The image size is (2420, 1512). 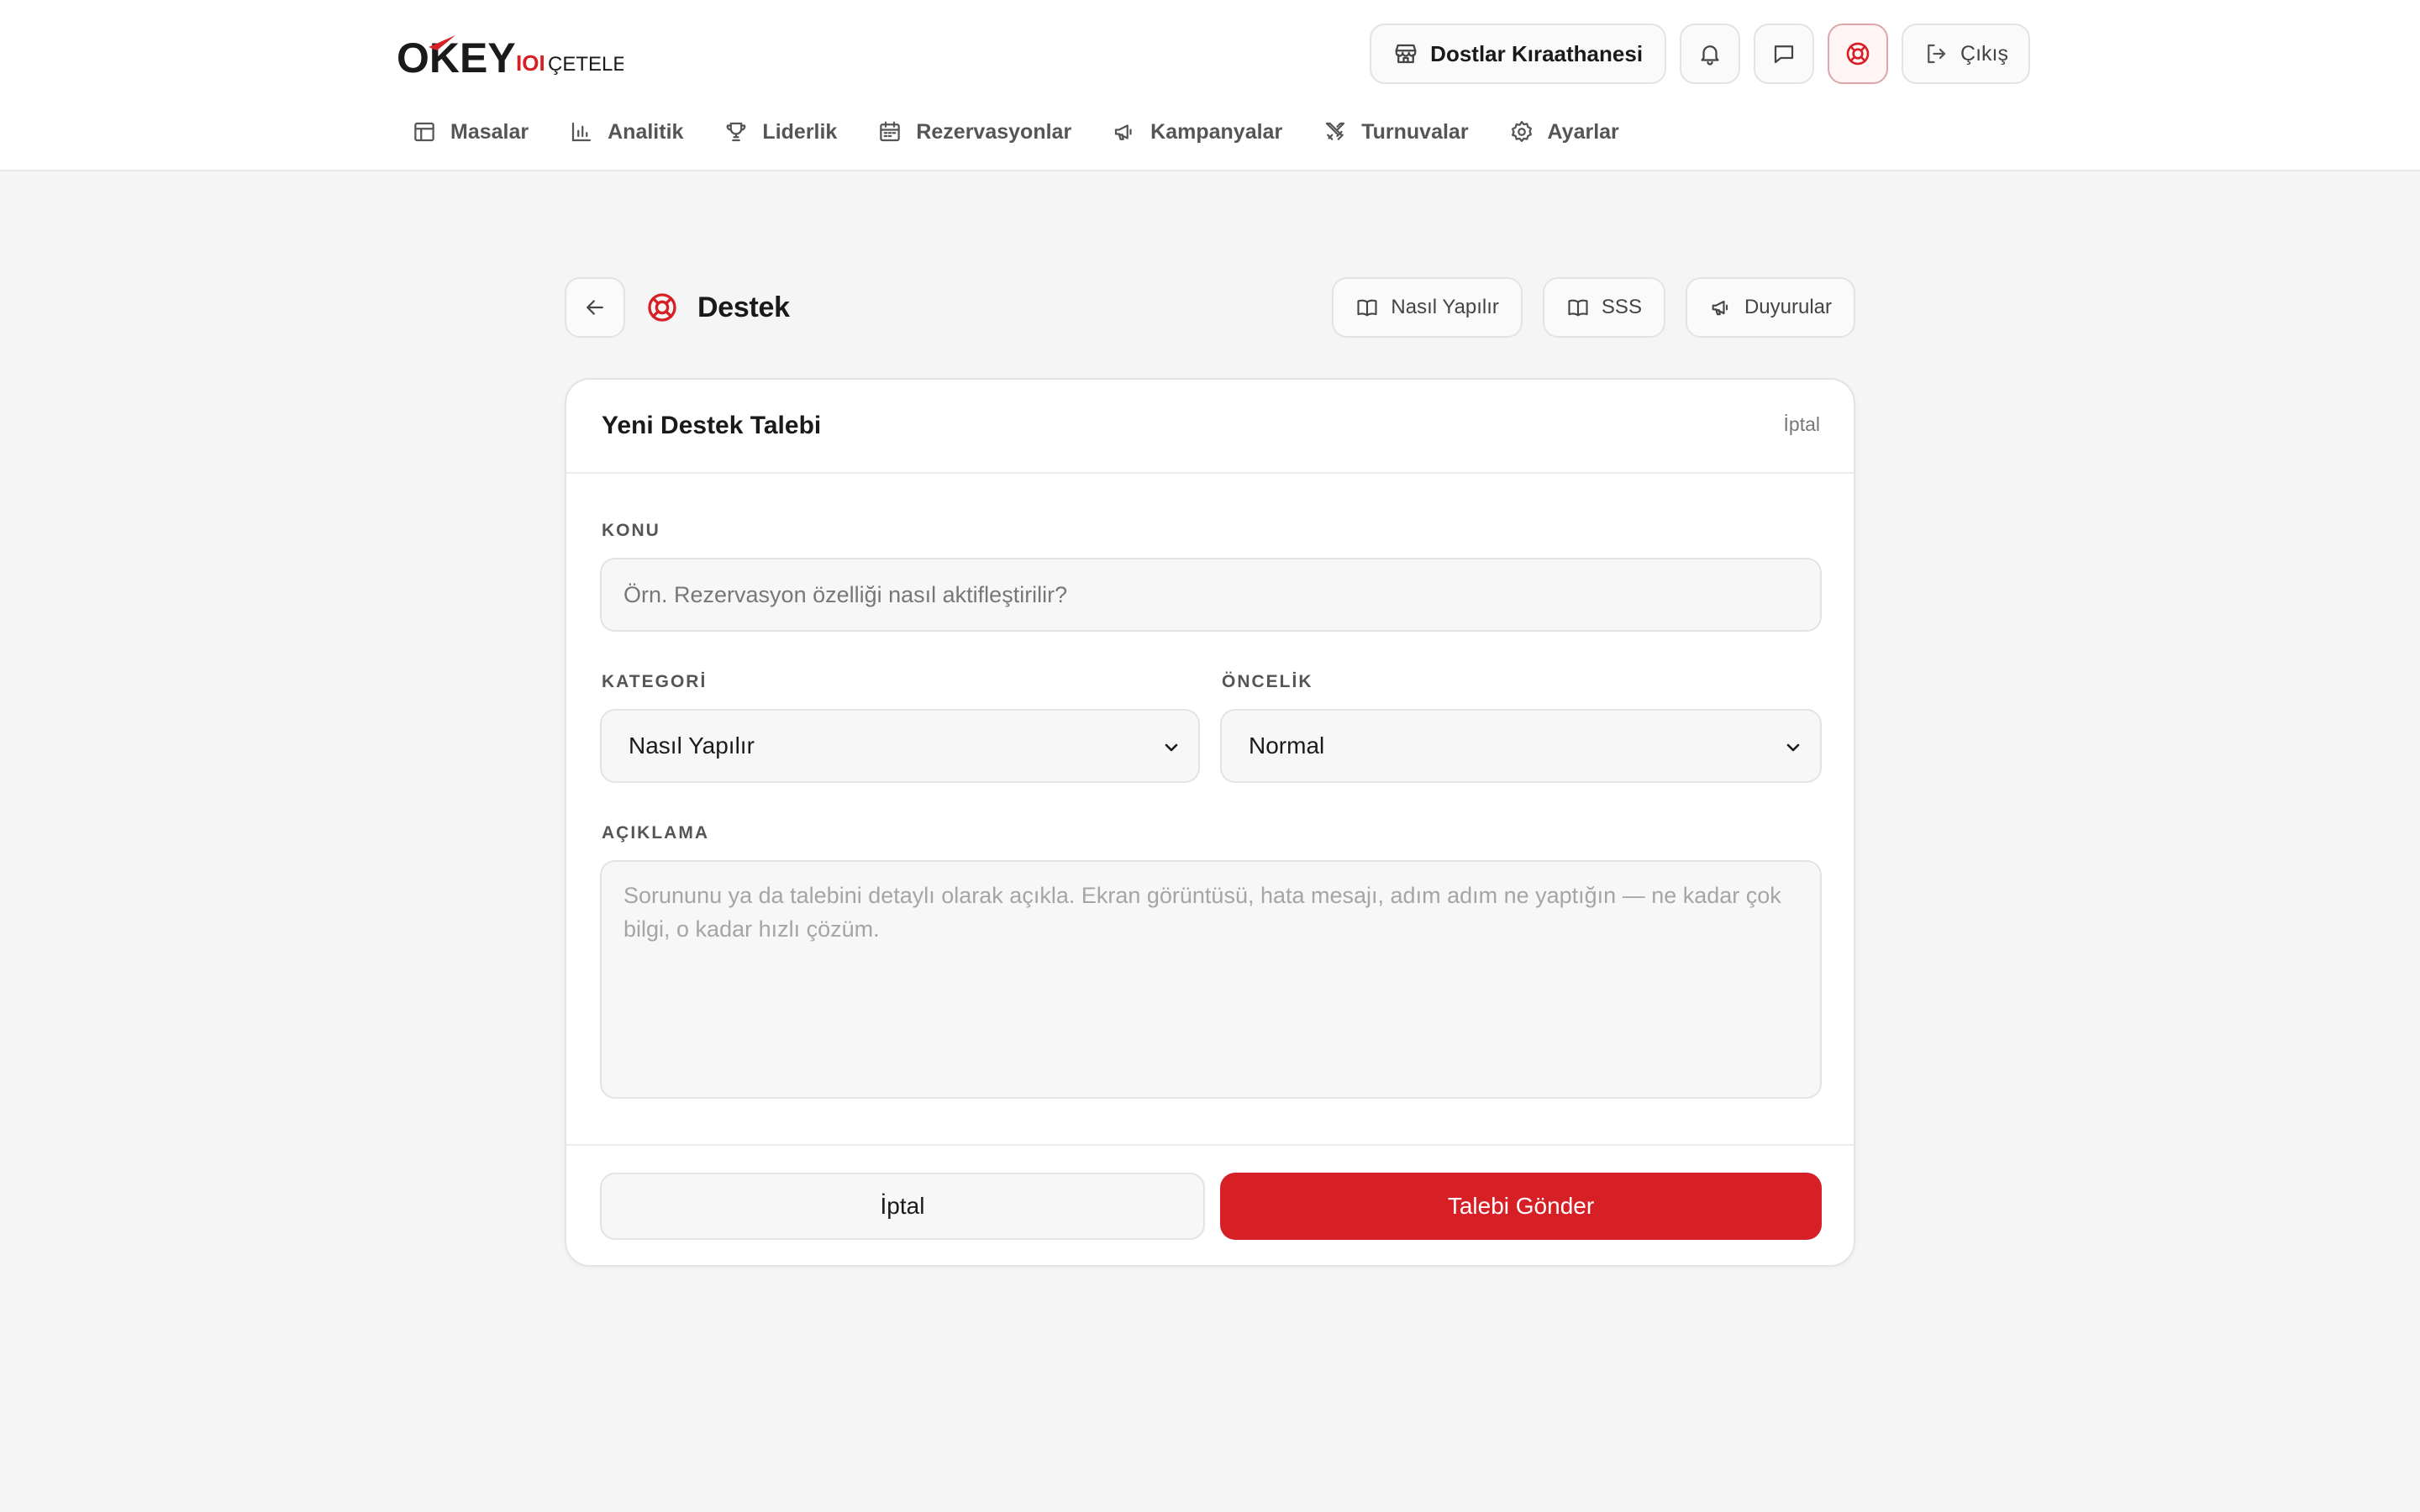 I want to click on nav-label: Turnuvalar, so click(x=1415, y=131).